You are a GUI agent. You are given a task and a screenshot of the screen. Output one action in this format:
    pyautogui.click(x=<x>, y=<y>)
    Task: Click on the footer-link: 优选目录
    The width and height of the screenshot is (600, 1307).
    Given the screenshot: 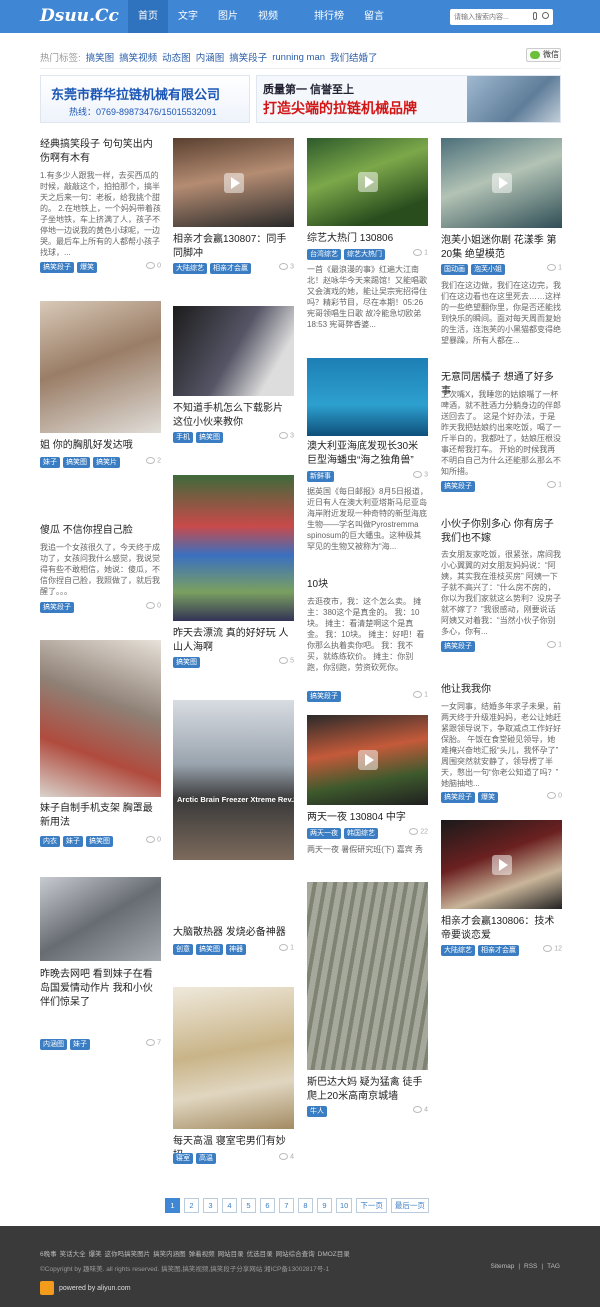 What is the action you would take?
    pyautogui.click(x=260, y=1253)
    